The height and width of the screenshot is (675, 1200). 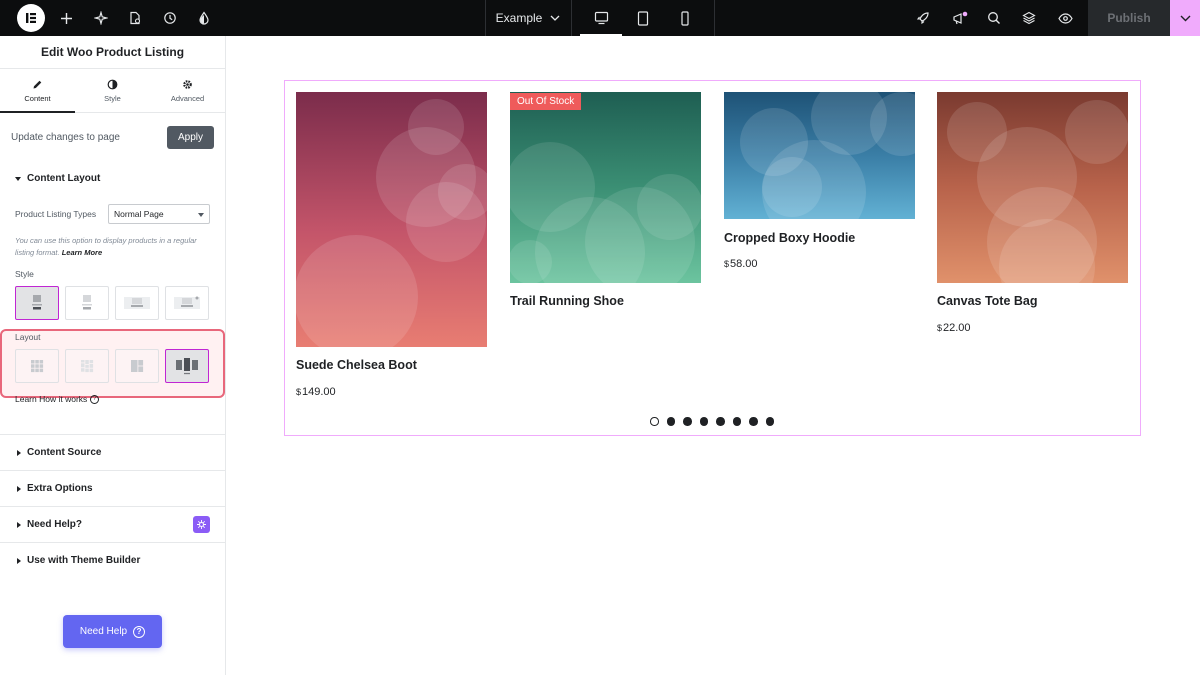 I want to click on tab-advanced-label: Advanced, so click(x=187, y=98).